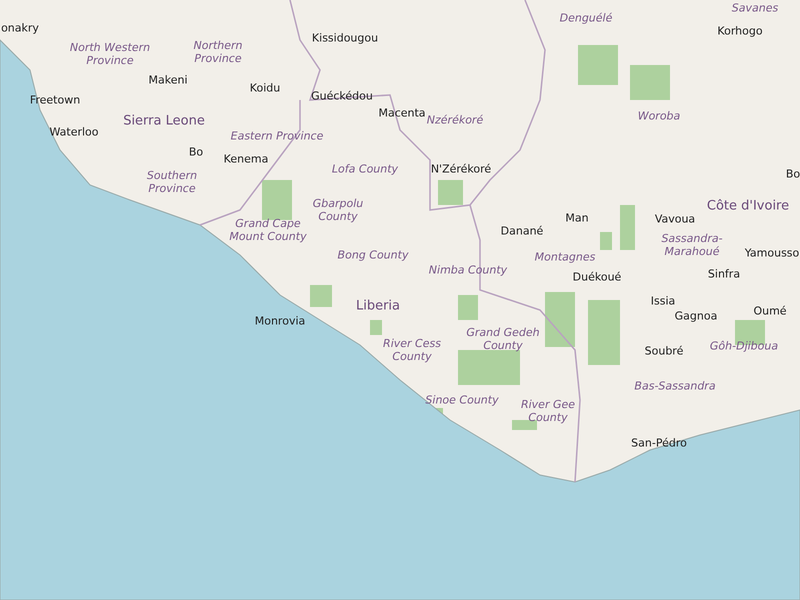 The image size is (800, 600). I want to click on city-label: Vavoua, so click(675, 219).